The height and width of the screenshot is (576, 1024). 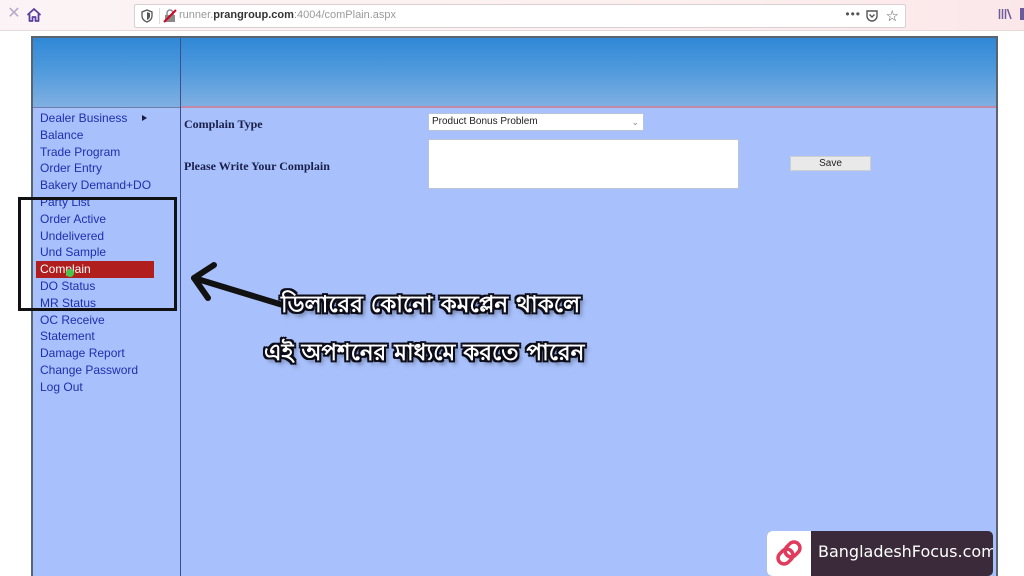 I want to click on complain-type-select: Product Bonus Problem ⌄, so click(x=536, y=122).